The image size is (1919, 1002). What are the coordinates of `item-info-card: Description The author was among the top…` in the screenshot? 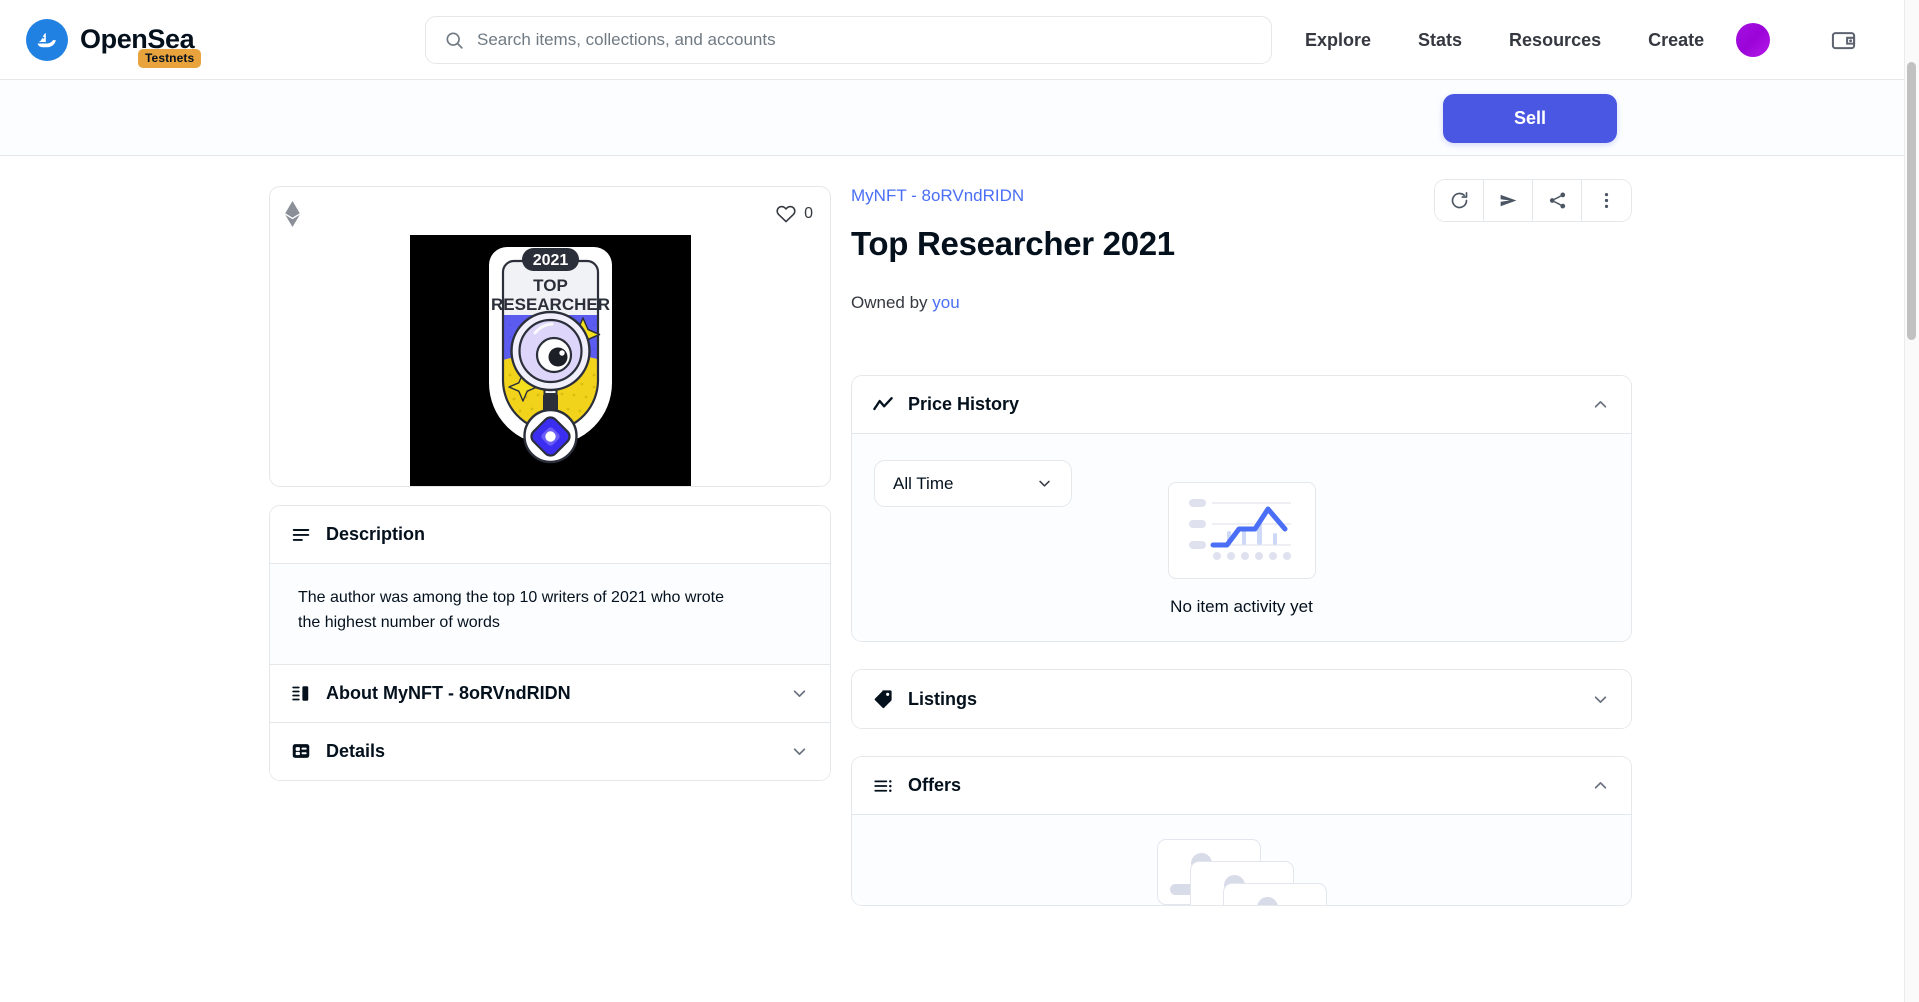 It's located at (550, 643).